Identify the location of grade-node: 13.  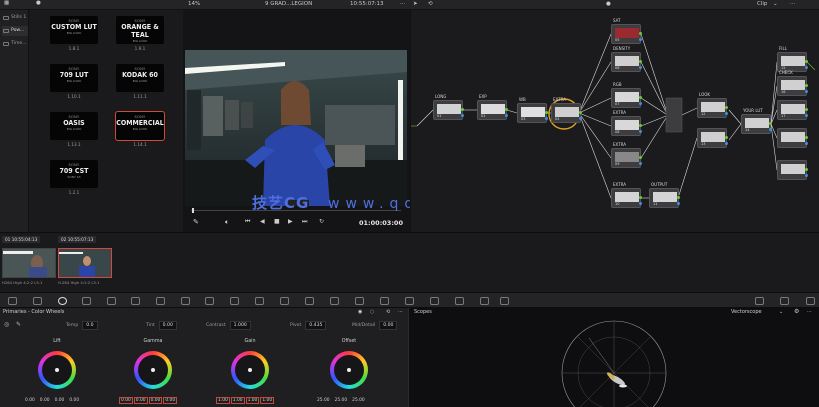
(712, 138).